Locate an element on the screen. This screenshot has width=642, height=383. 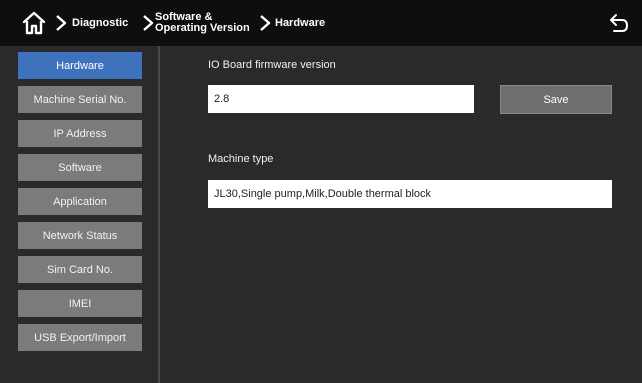
home-icon is located at coordinates (34, 23).